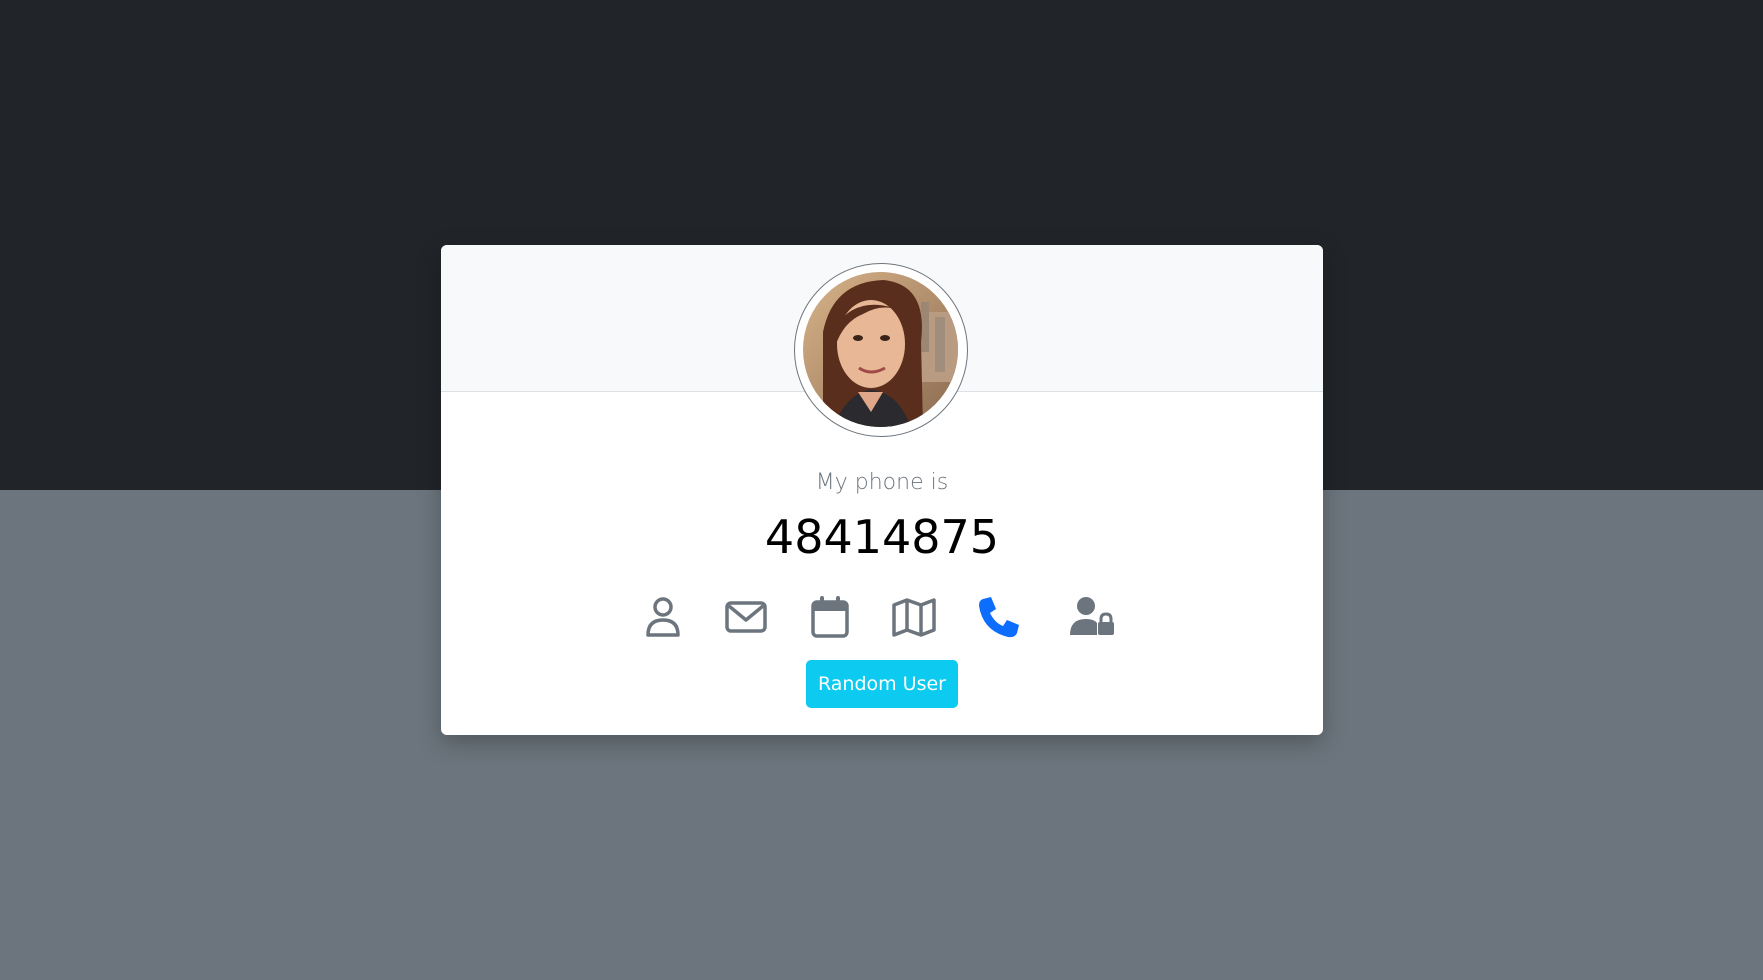 Image resolution: width=1763 pixels, height=980 pixels. I want to click on user-lock-icon, so click(1092, 617).